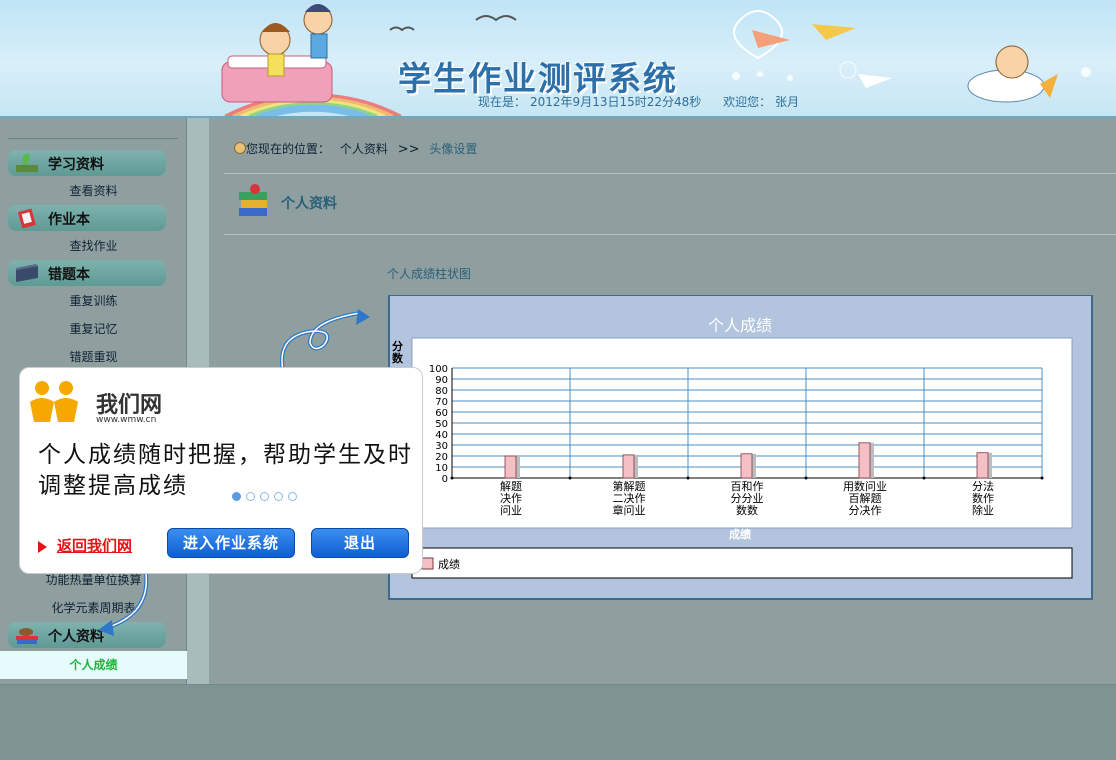  I want to click on x-tick-label: 除业, so click(983, 510).